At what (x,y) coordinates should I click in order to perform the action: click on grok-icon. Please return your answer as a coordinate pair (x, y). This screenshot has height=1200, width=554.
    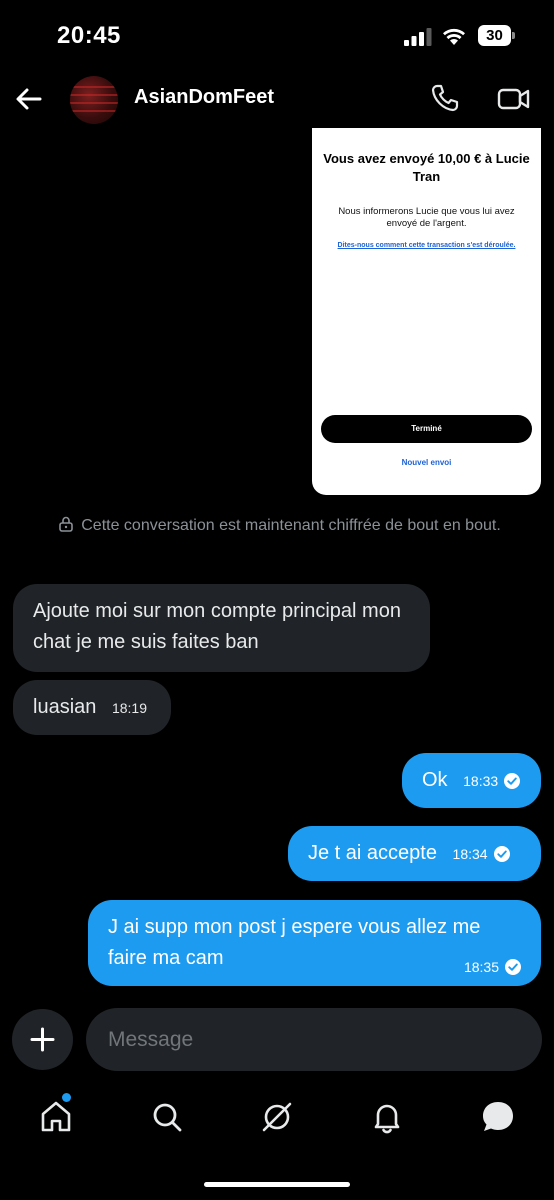
    Looking at the image, I should click on (277, 1117).